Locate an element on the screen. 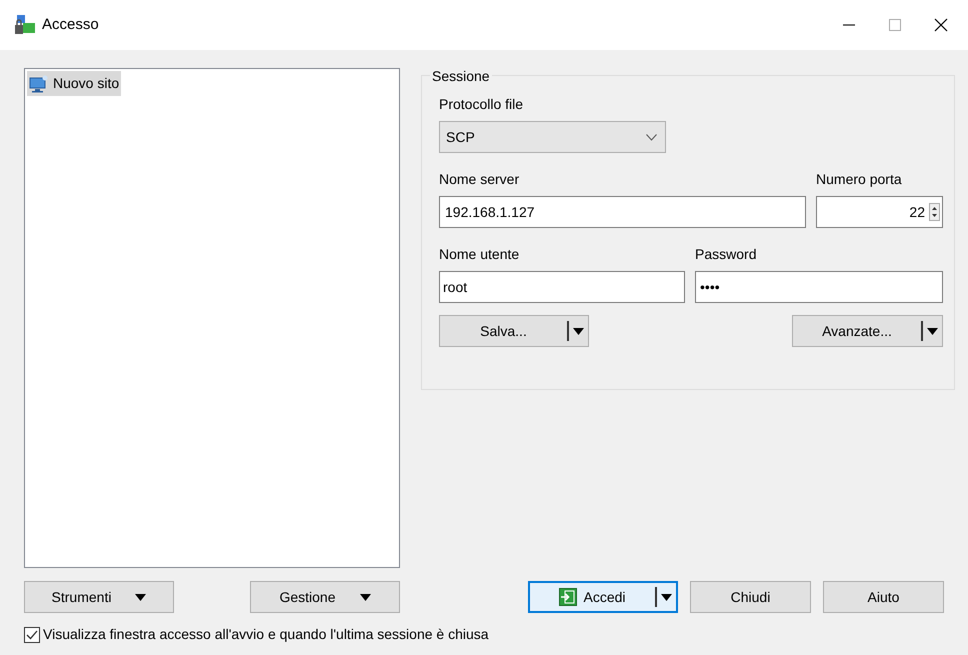  host-field: 192.168.1.127 is located at coordinates (622, 212).